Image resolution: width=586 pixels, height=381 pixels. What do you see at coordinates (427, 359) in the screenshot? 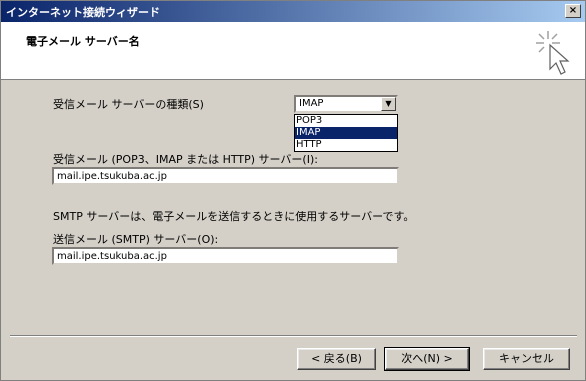
I see `next-button: 次へ(N) >` at bounding box center [427, 359].